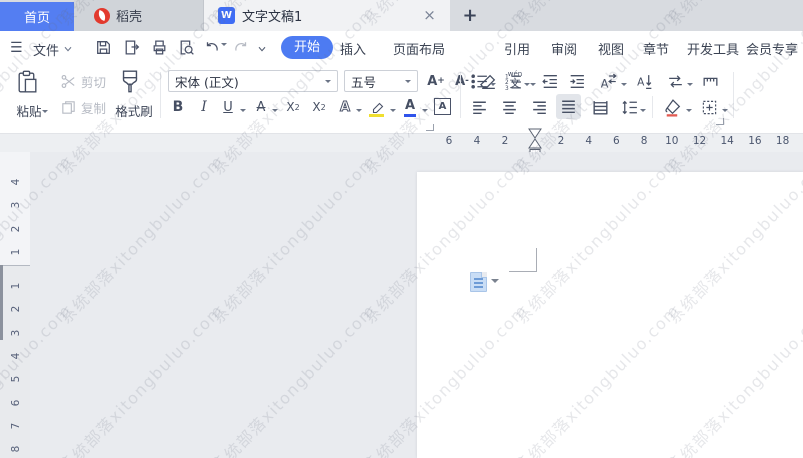 This screenshot has width=803, height=458. I want to click on italic-button: I, so click(204, 107).